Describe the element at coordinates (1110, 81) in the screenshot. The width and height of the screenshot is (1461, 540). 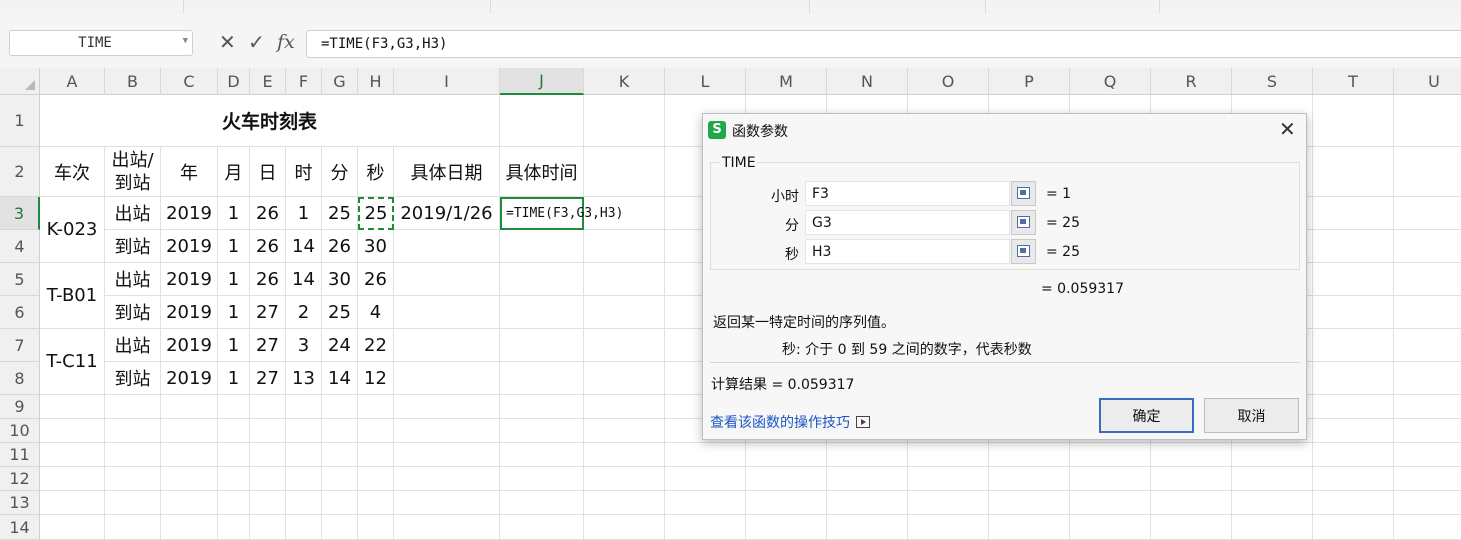
I see `column-header: Q` at that location.